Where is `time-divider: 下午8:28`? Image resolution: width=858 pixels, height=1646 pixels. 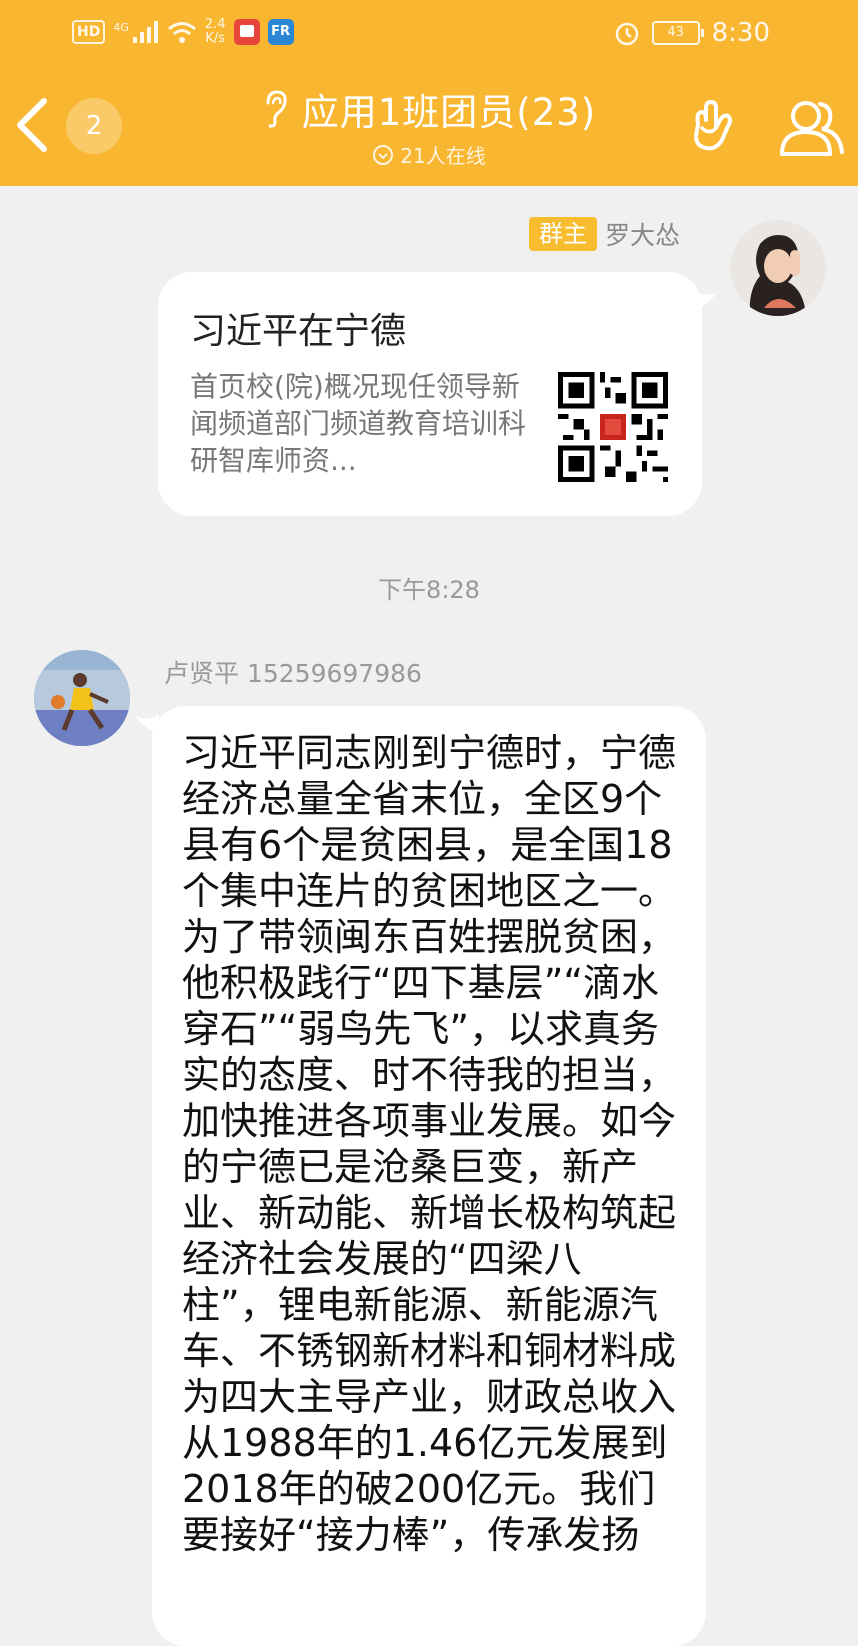
time-divider: 下午8:28 is located at coordinates (429, 590).